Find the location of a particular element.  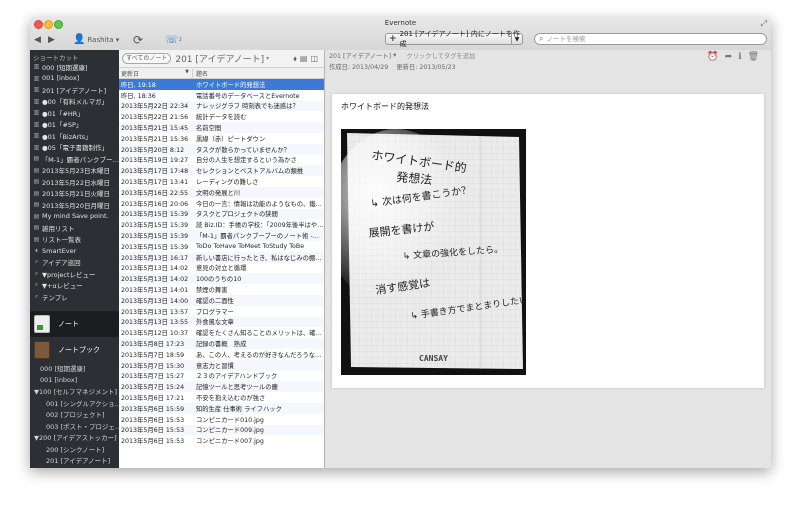

shortcut-item: ⌕ ▼+αレビュー is located at coordinates (74, 286).